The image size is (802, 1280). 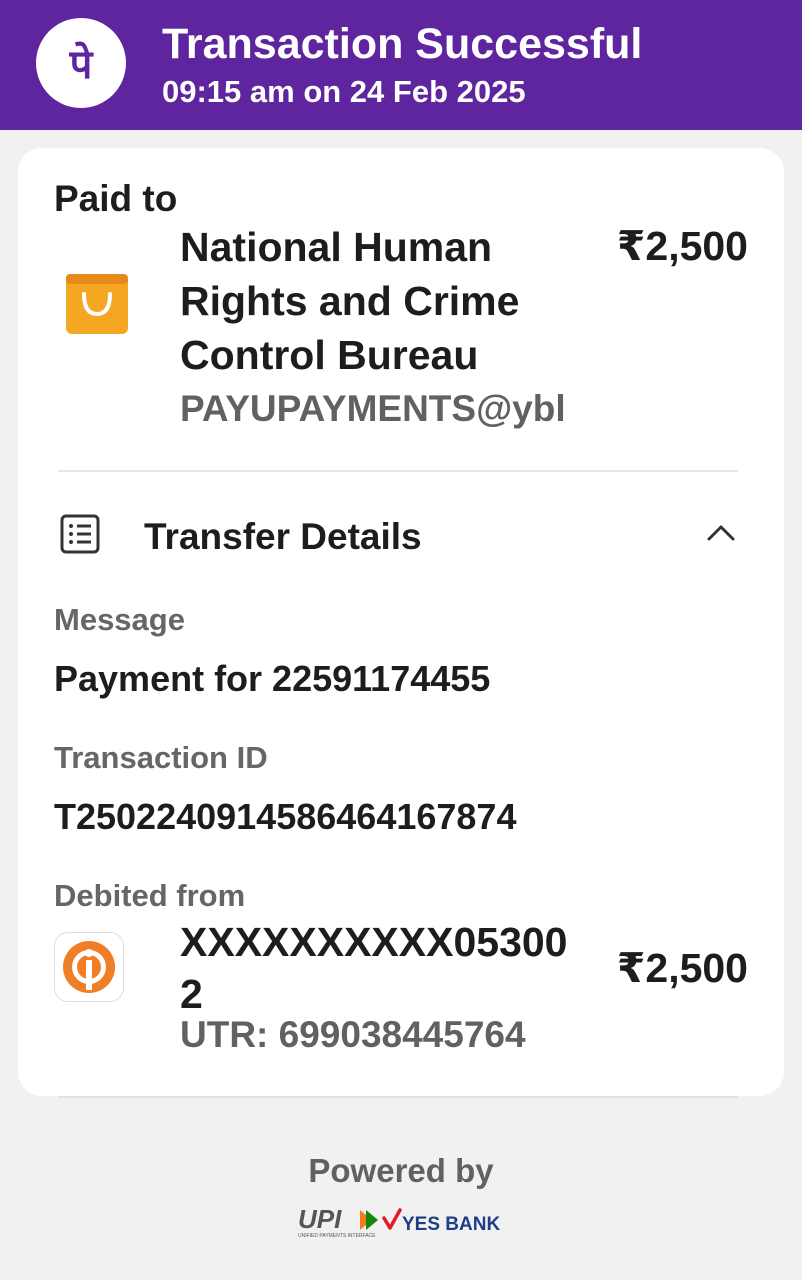 I want to click on section-divider, so click(x=398, y=471).